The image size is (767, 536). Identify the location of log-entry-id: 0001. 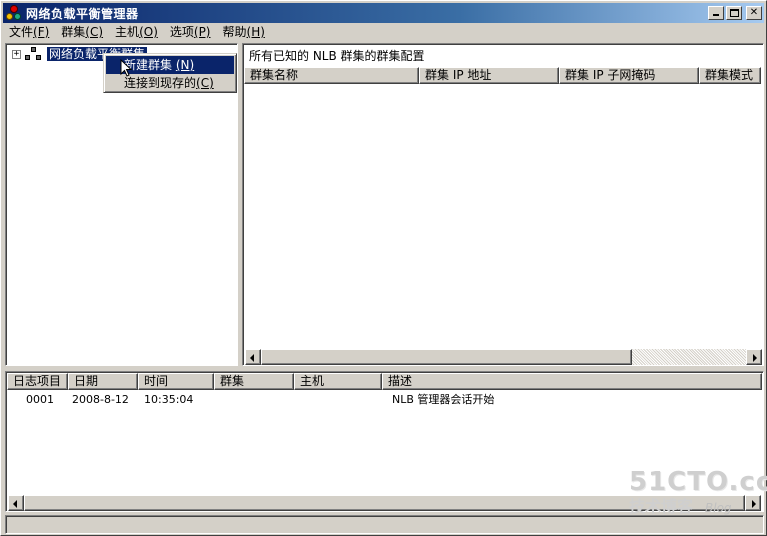
(40, 399).